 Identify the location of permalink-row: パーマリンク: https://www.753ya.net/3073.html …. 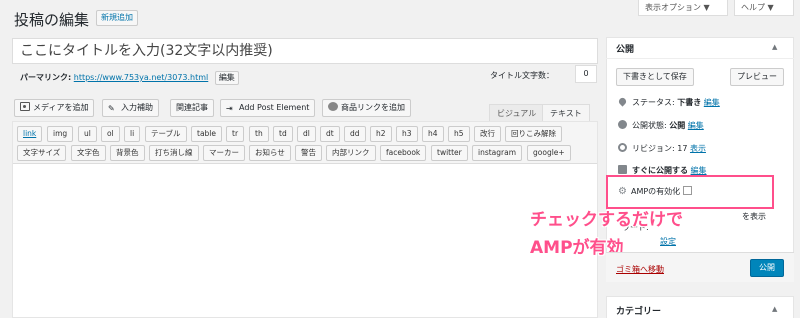
(129, 78).